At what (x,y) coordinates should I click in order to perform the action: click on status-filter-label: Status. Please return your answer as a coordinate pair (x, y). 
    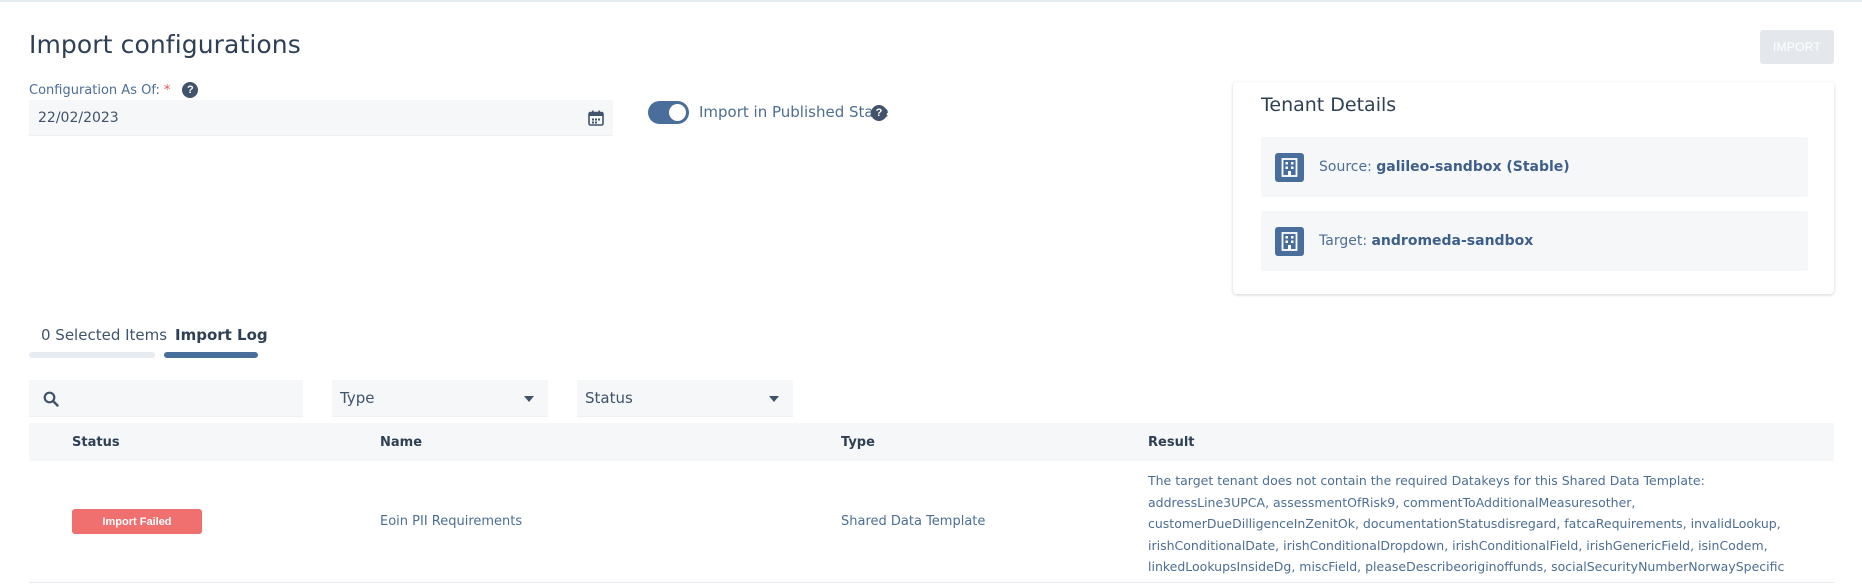
    Looking at the image, I should click on (609, 398).